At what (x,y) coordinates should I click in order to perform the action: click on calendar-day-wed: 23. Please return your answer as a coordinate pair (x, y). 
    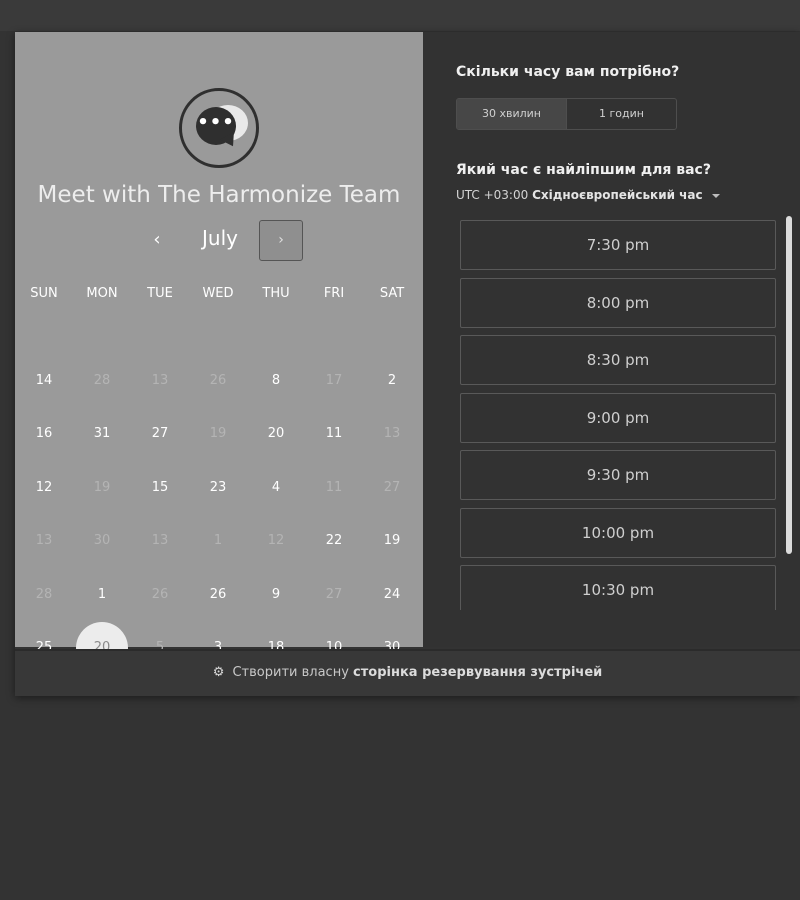
    Looking at the image, I should click on (218, 487).